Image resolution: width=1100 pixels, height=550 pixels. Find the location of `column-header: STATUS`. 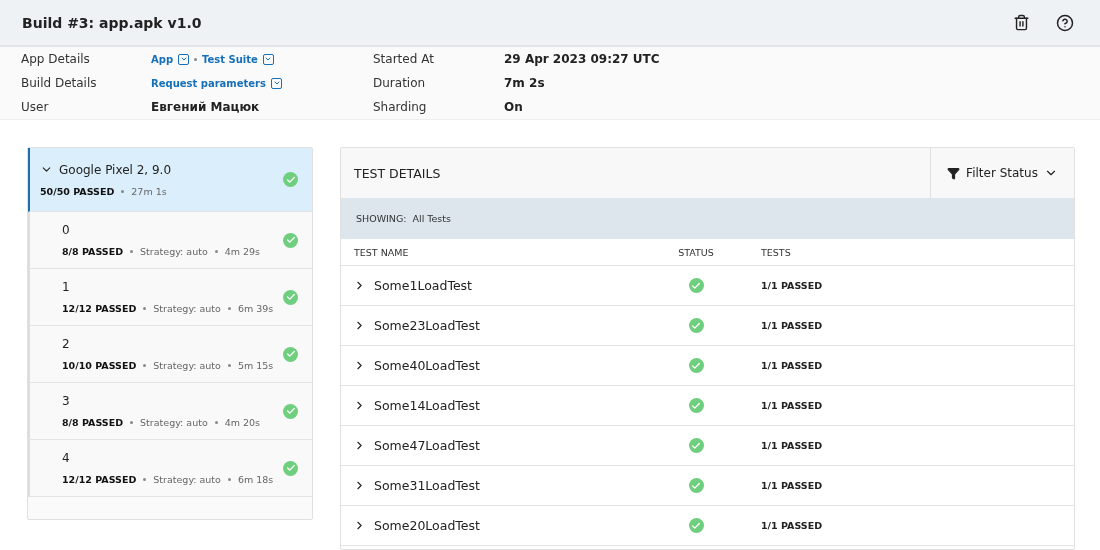

column-header: STATUS is located at coordinates (696, 252).